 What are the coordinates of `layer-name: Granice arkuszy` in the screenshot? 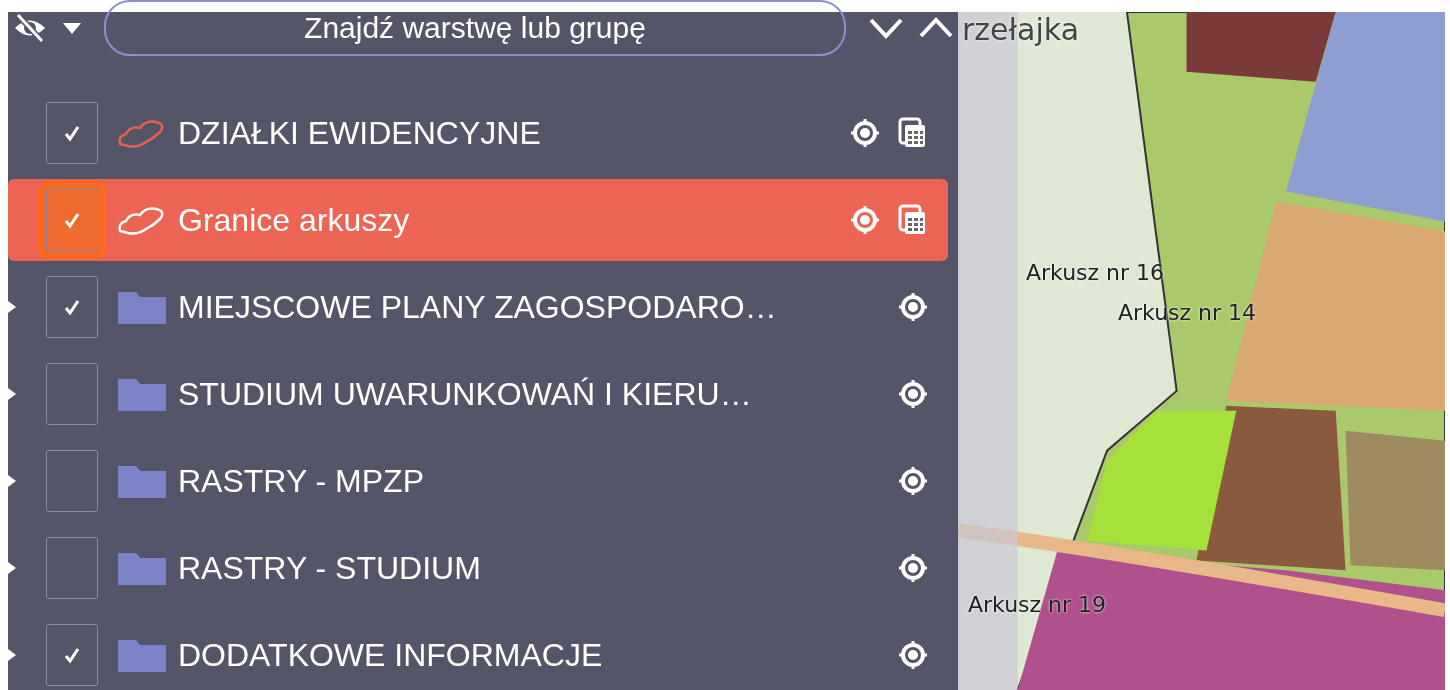 It's located at (294, 220).